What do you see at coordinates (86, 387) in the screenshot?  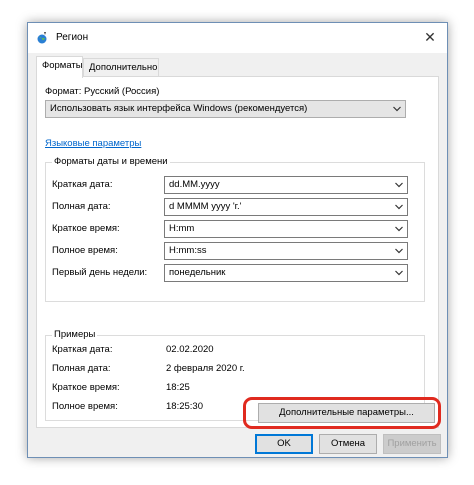 I see `example-short-time-label: Краткое время:` at bounding box center [86, 387].